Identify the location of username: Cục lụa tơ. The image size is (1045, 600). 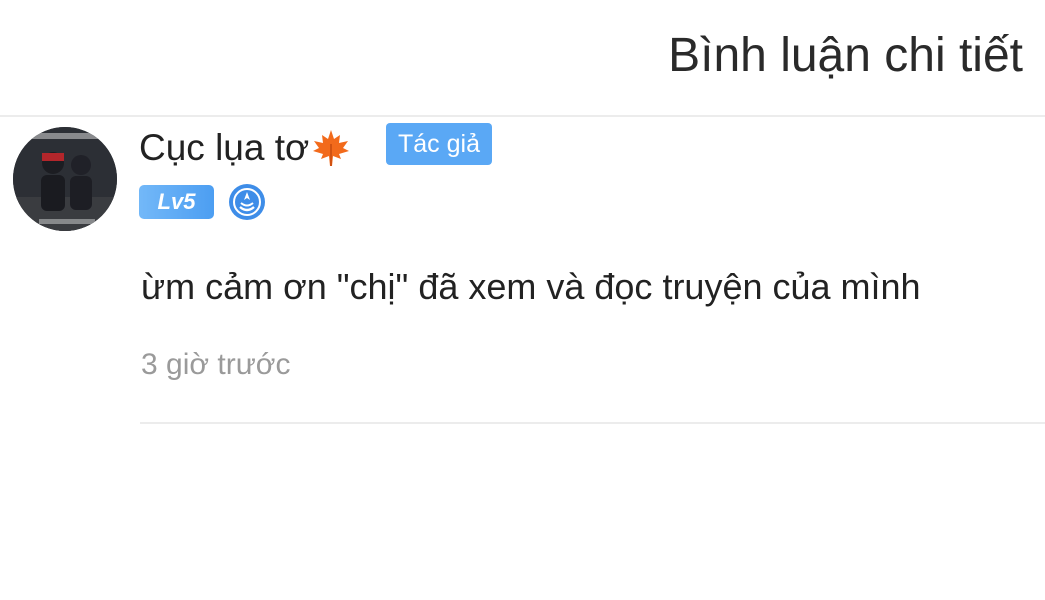
(245, 148).